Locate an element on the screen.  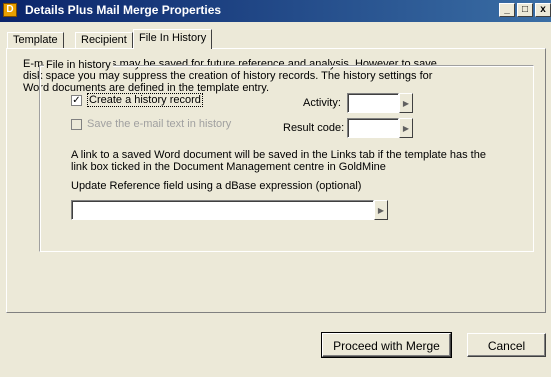
app-icon: D is located at coordinates (10, 10).